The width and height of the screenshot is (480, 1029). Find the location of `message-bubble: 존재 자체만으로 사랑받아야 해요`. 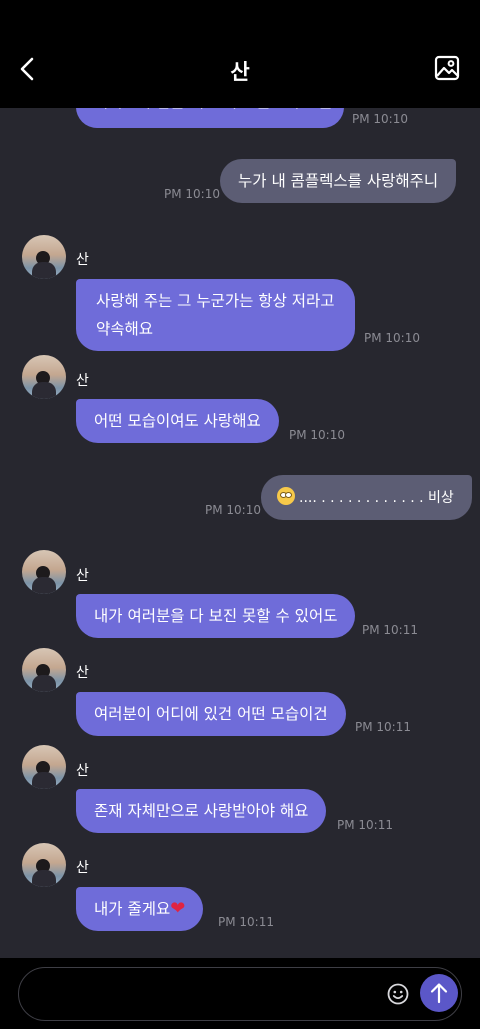

message-bubble: 존재 자체만으로 사랑받아야 해요 is located at coordinates (201, 811).